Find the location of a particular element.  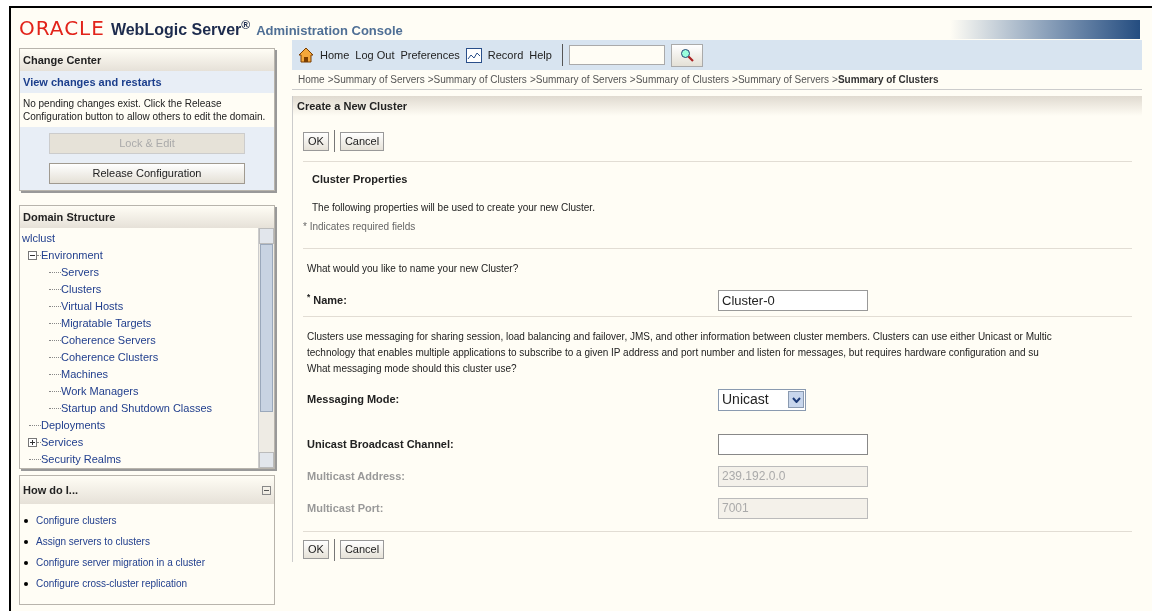

field-label: $^{*}$ Name: is located at coordinates (327, 299).